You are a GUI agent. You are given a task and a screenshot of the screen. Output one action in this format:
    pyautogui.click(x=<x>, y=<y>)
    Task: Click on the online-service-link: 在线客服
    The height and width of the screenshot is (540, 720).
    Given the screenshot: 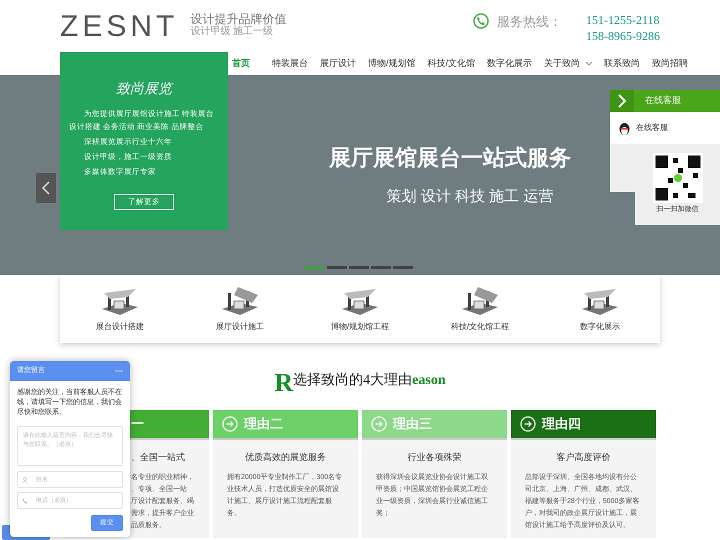 What is the action you would take?
    pyautogui.click(x=652, y=128)
    